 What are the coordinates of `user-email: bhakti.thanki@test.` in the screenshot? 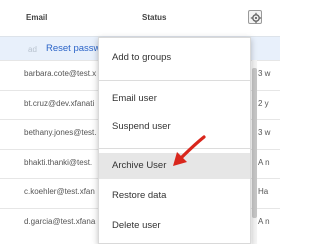 It's located at (58, 162).